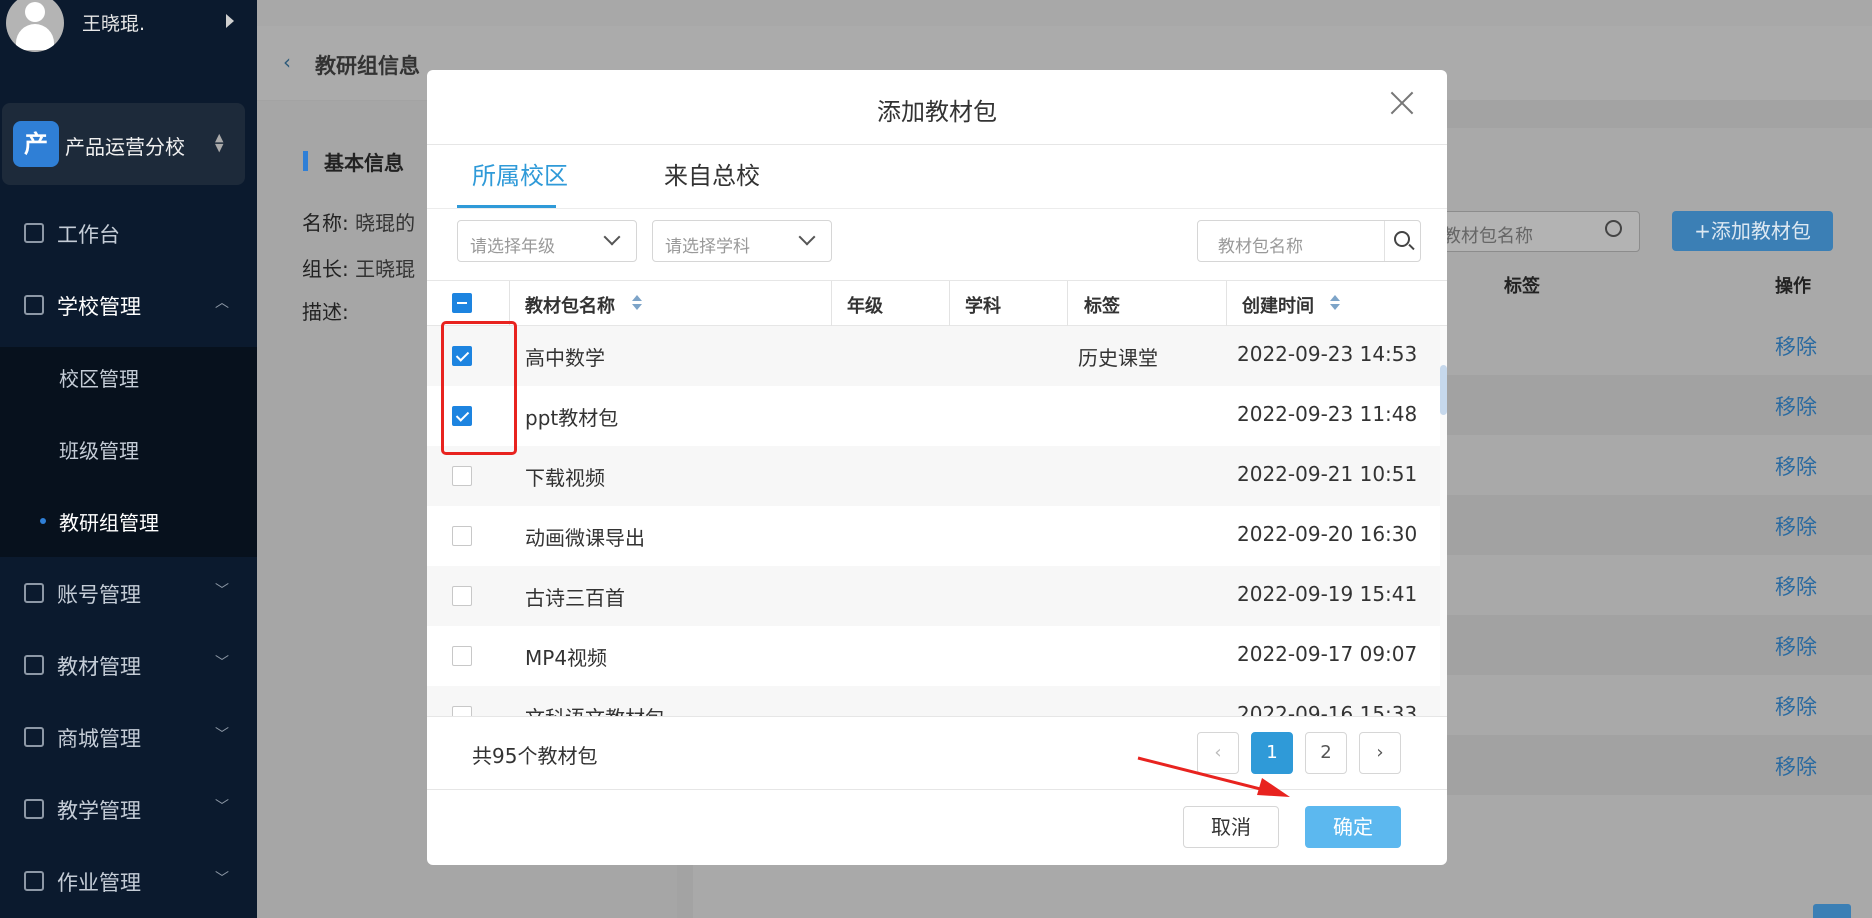 The height and width of the screenshot is (918, 1872). Describe the element at coordinates (865, 306) in the screenshot. I see `column-header-grade: 年级` at that location.